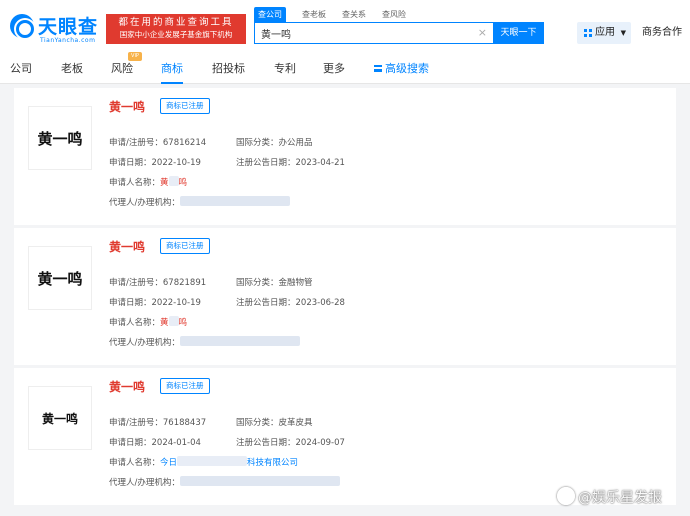 This screenshot has height=516, width=690. Describe the element at coordinates (314, 14) in the screenshot. I see `search-tab-boss: 查老板` at that location.